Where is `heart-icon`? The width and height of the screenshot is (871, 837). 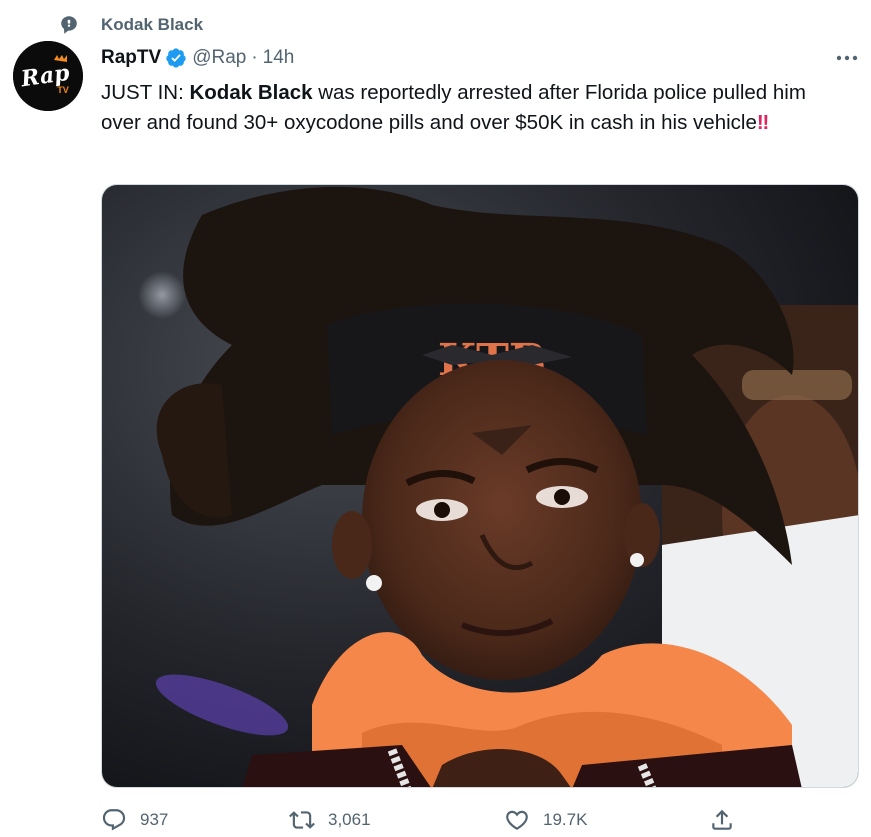
heart-icon is located at coordinates (517, 820).